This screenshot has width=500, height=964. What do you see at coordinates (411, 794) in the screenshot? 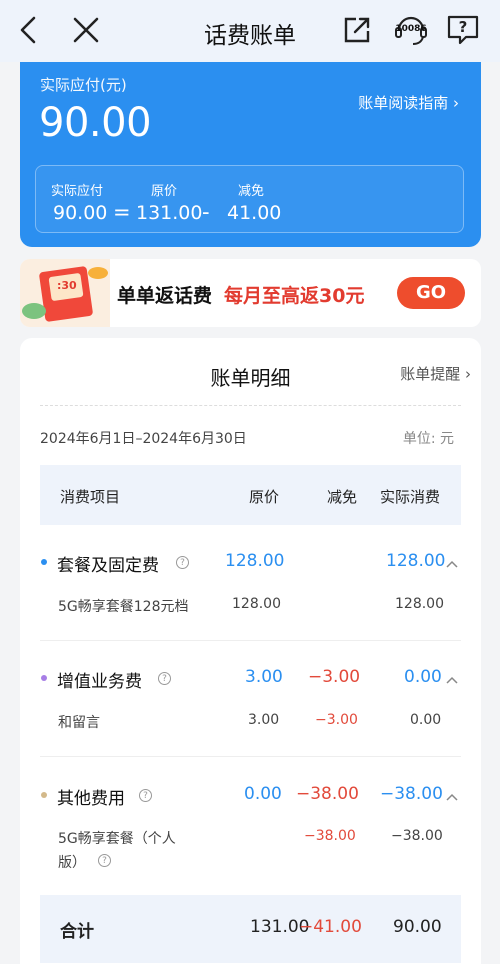
I see `category-actual: −38.00` at bounding box center [411, 794].